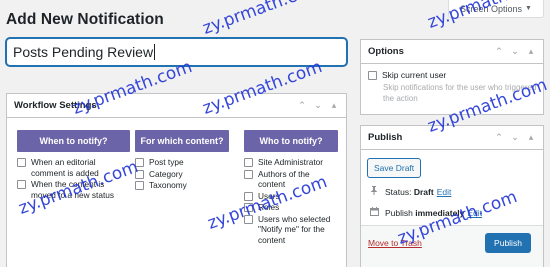 The height and width of the screenshot is (267, 550). Describe the element at coordinates (176, 52) in the screenshot. I see `notification-title-input: Posts Pending Review` at that location.